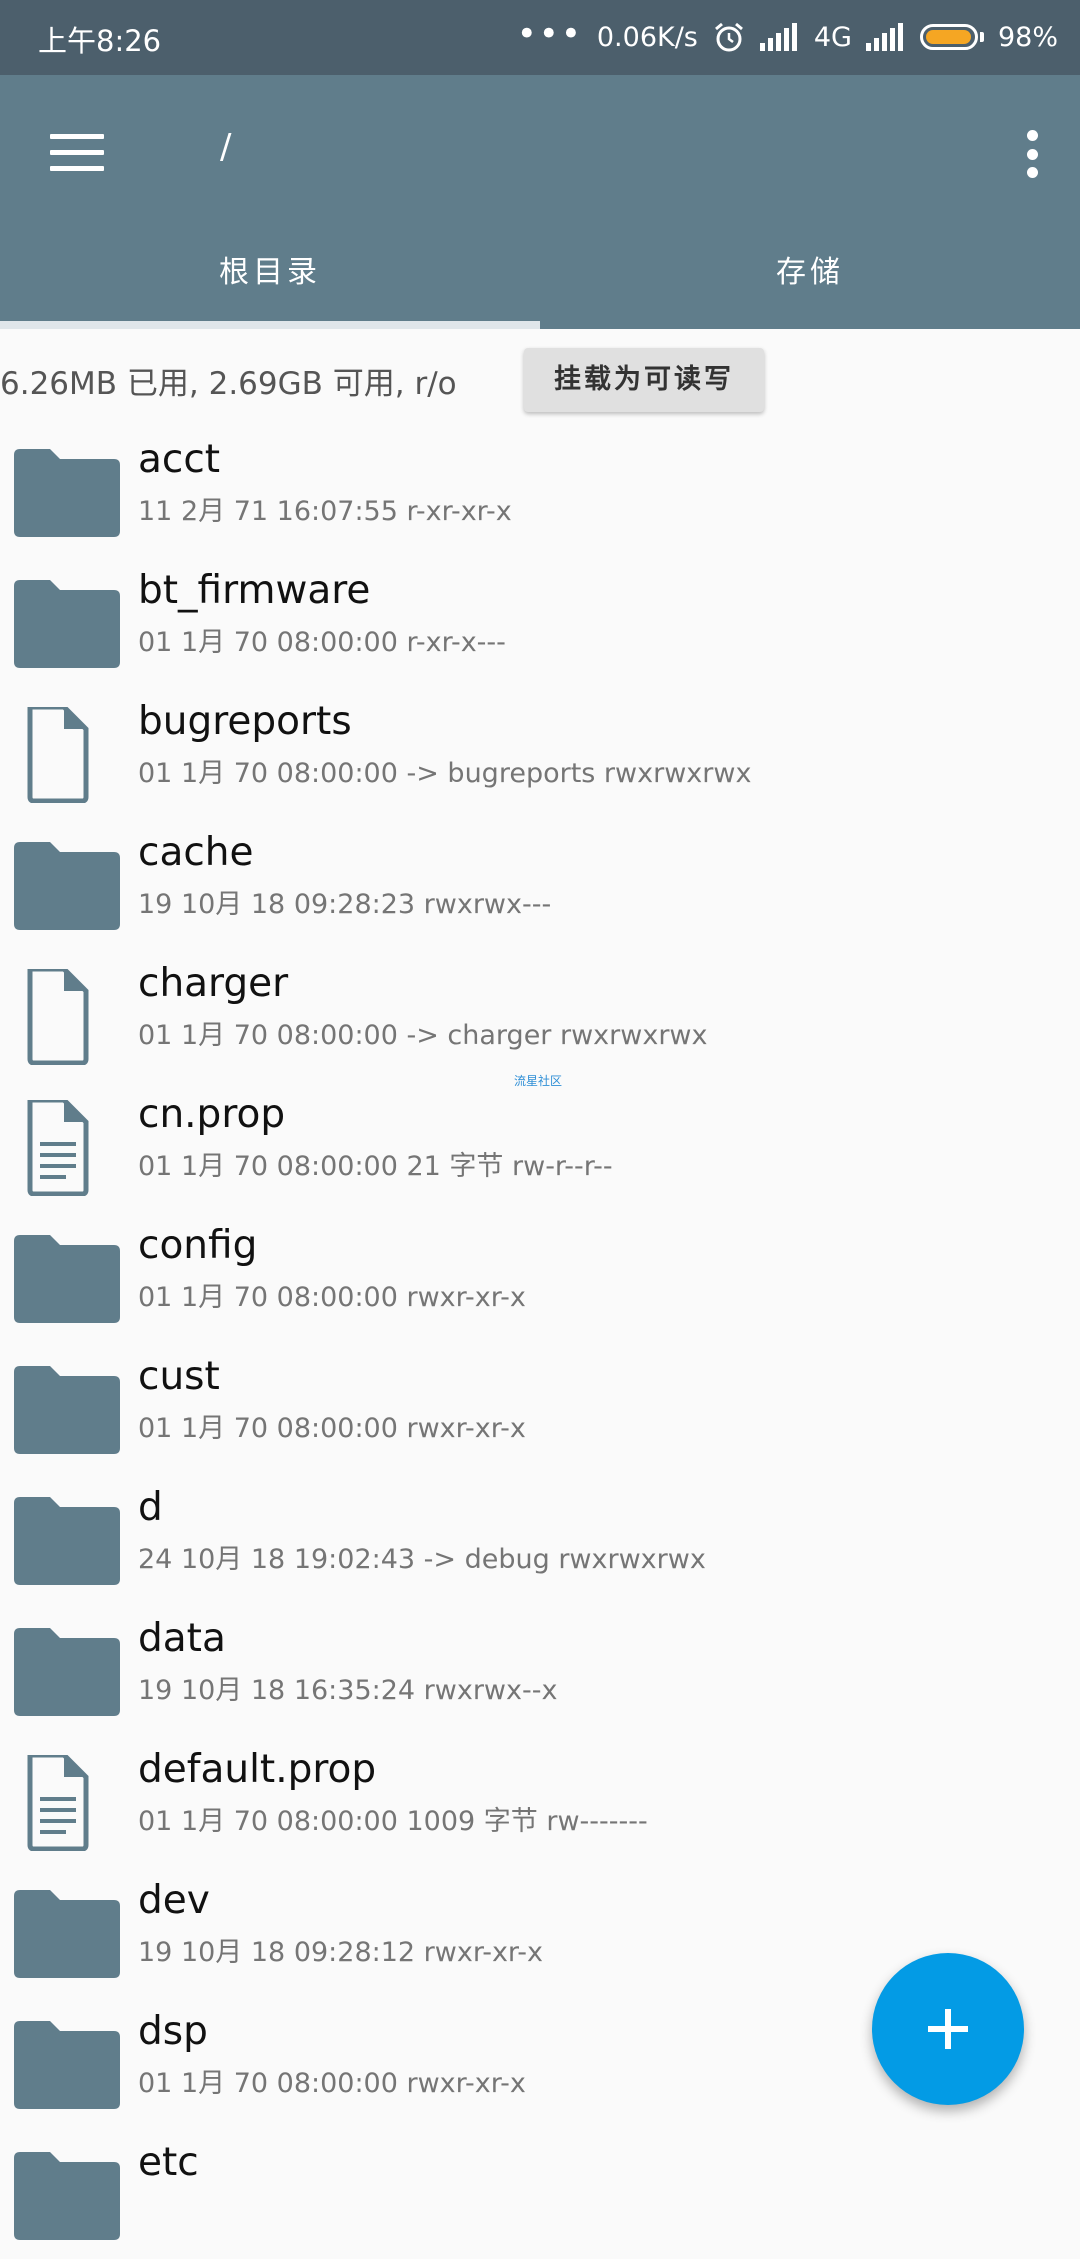 The height and width of the screenshot is (2259, 1080). I want to click on storage-info: 6.26MB 已用, 2.69GB 可用, r/o, so click(228, 384).